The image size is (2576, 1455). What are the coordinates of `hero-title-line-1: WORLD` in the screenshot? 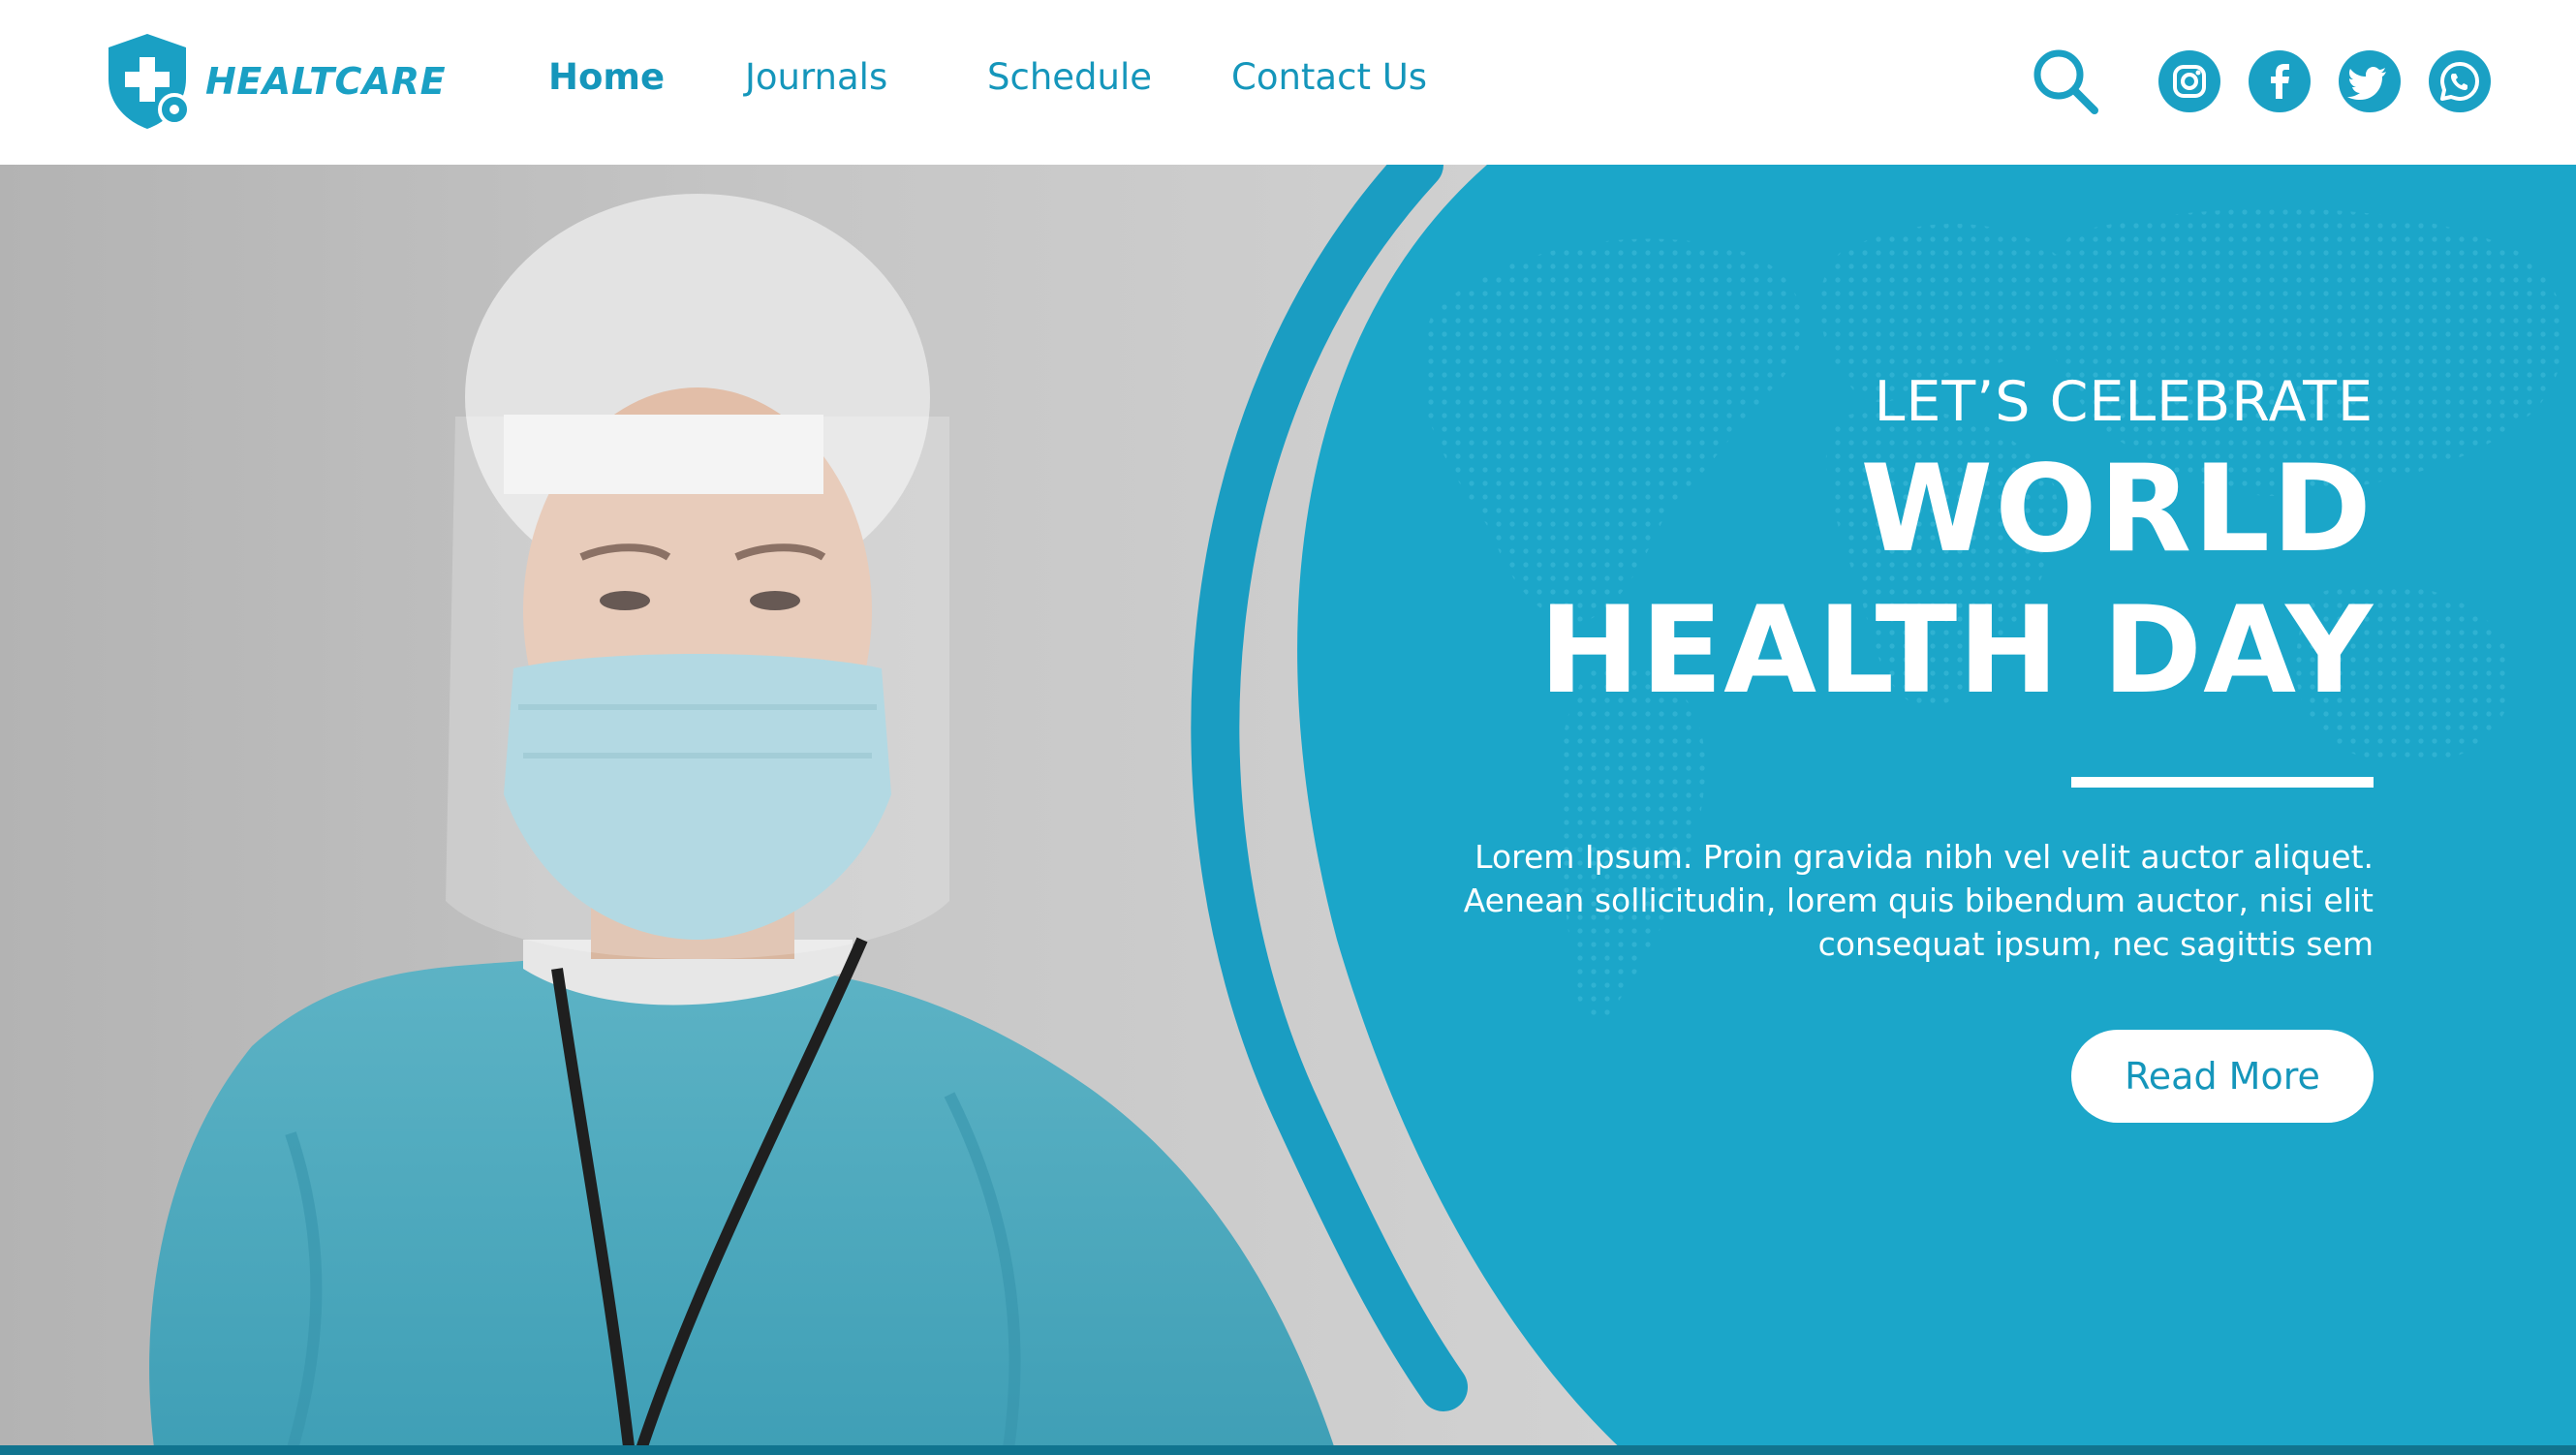 It's located at (2117, 510).